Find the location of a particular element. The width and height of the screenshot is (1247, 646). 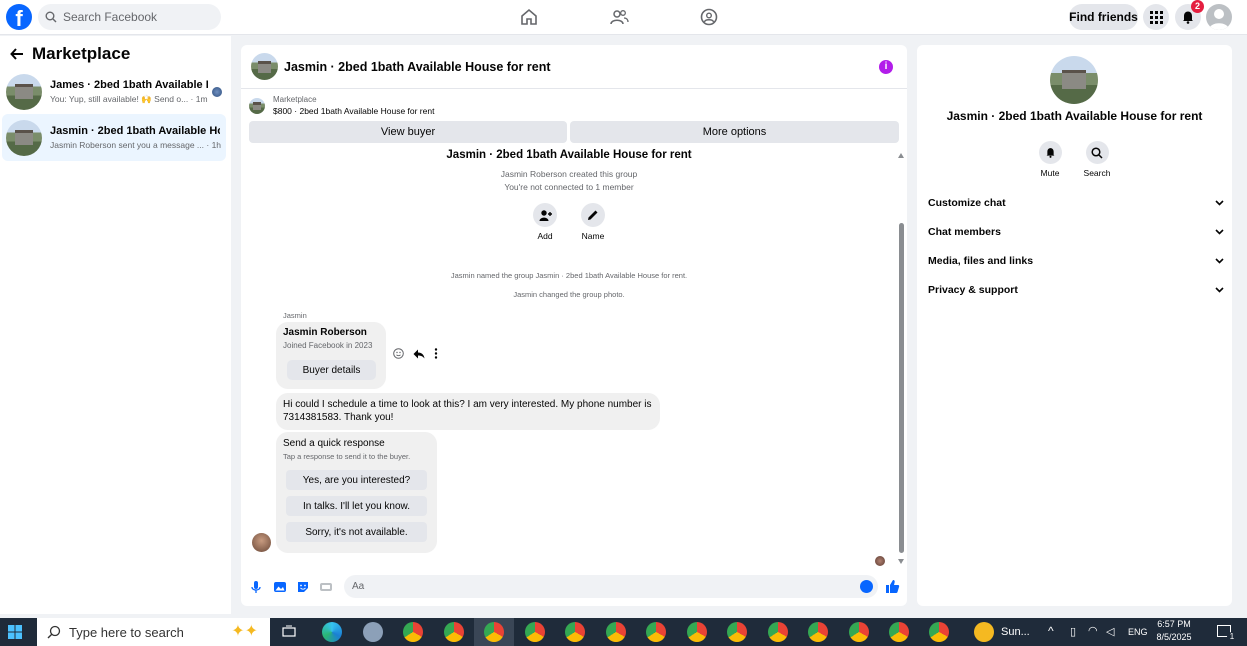

quick-response-option: Sorry, it's not available. is located at coordinates (356, 532).